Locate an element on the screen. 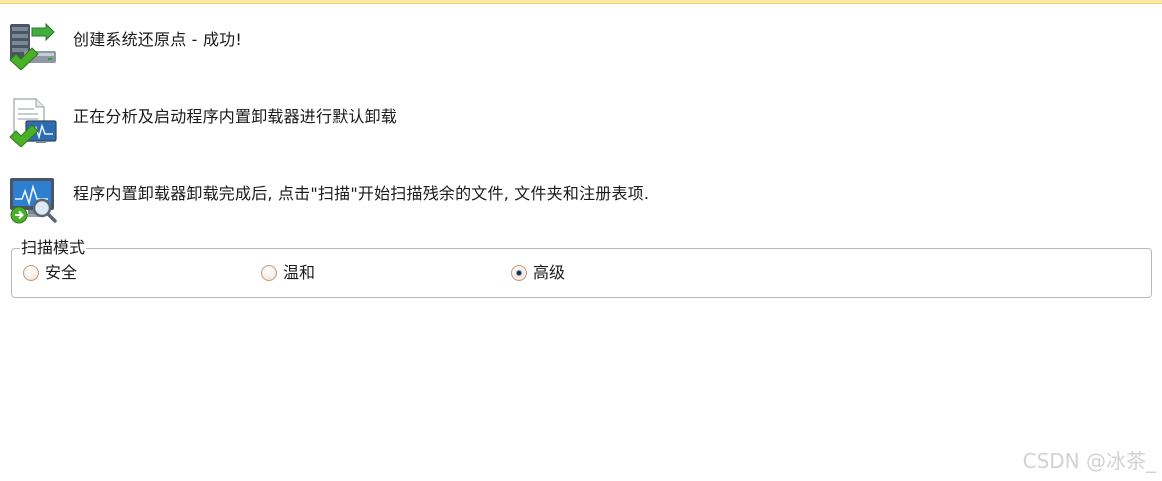 Image resolution: width=1162 pixels, height=481 pixels. top-info-bar-edge is located at coordinates (581, 2).